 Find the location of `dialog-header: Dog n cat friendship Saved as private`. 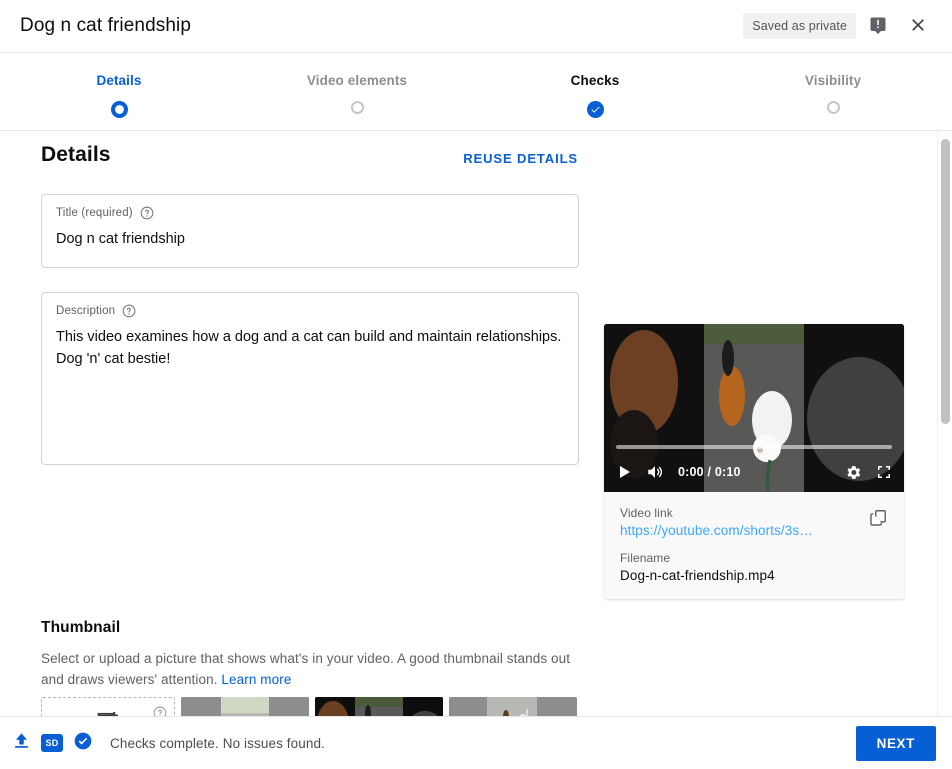

dialog-header: Dog n cat friendship Saved as private is located at coordinates (476, 26).